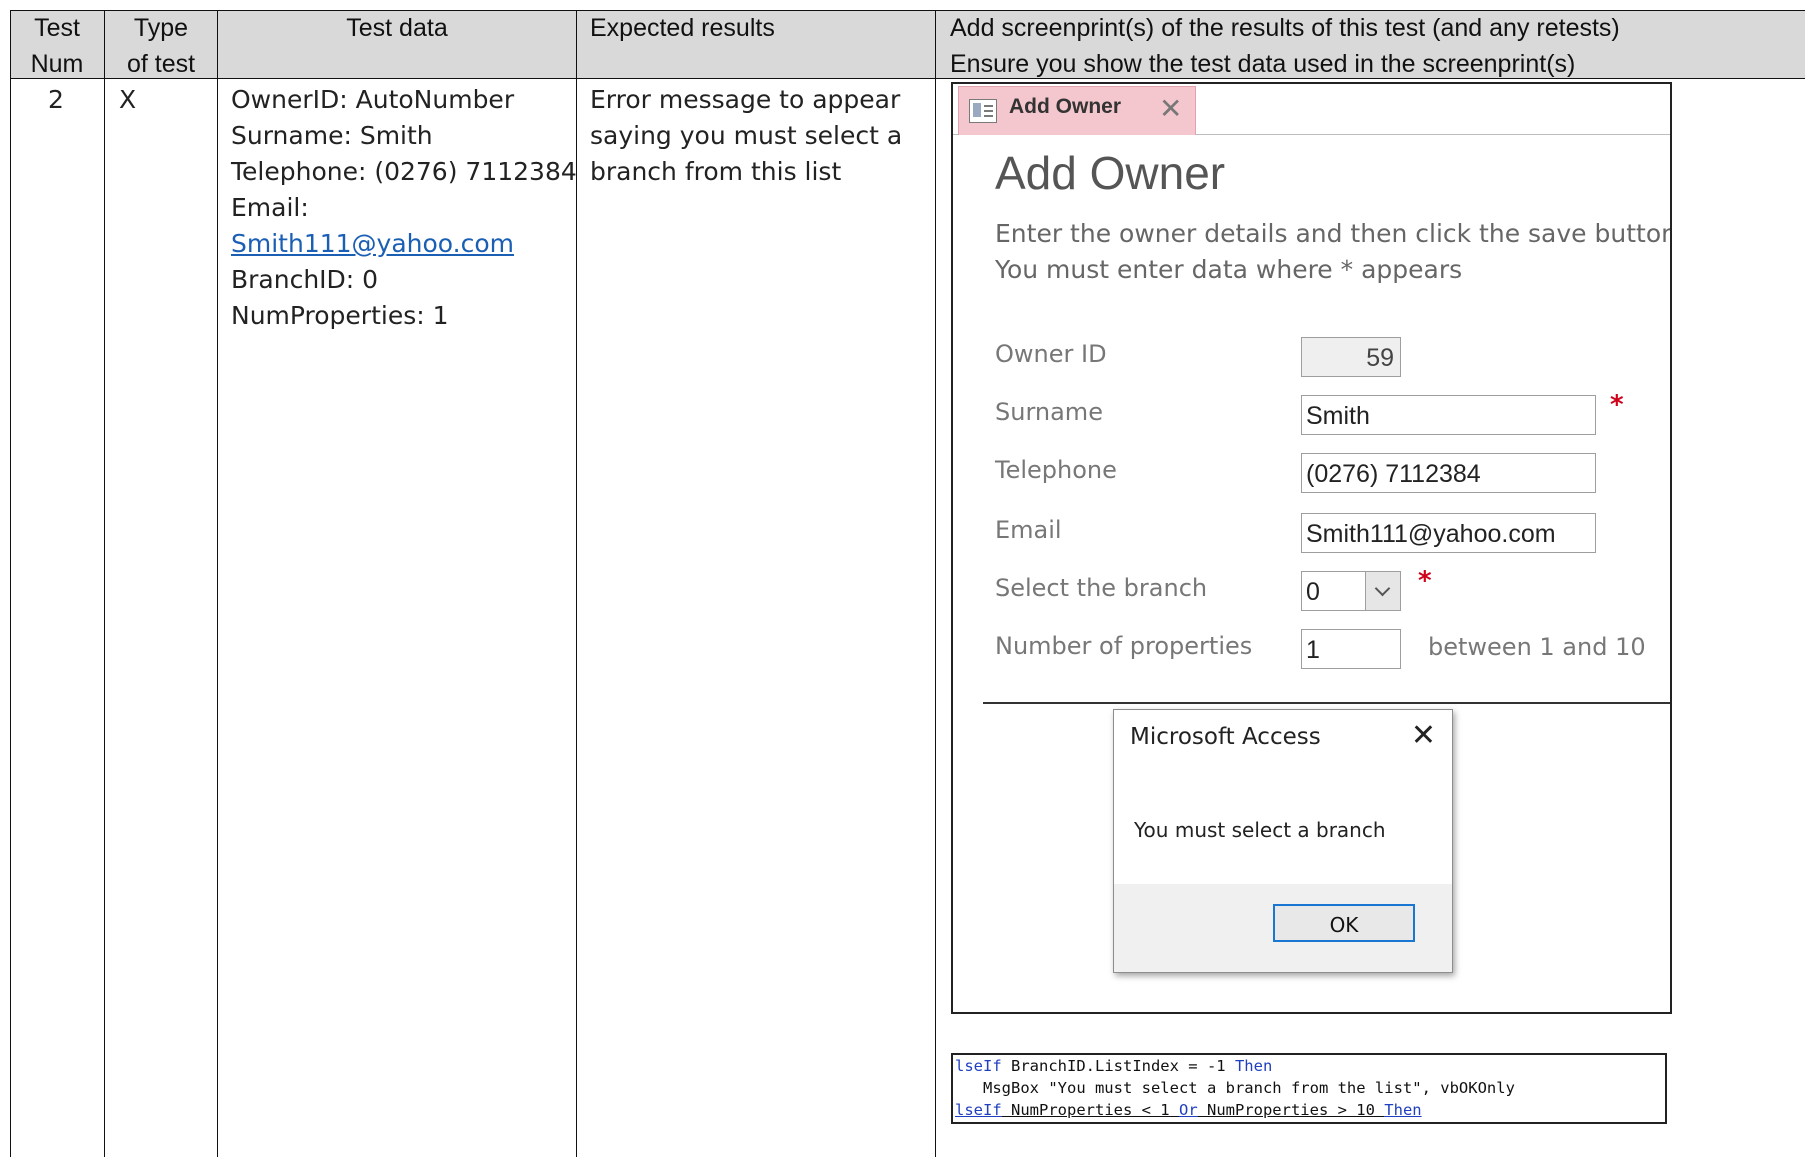 This screenshot has width=1805, height=1157. I want to click on test-data-num-properties: NumProperties: 1, so click(340, 315).